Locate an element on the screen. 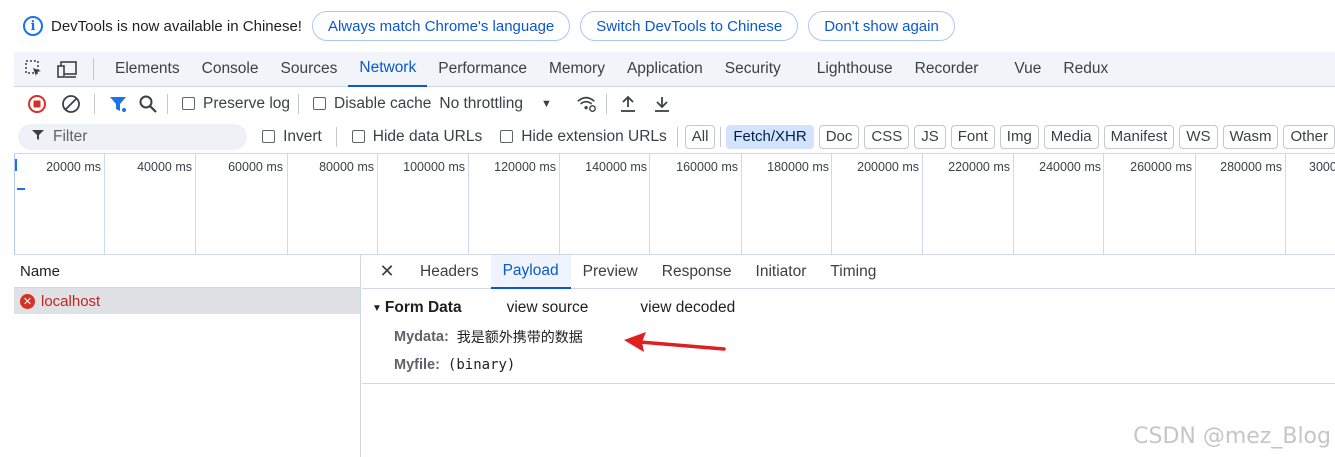 The height and width of the screenshot is (457, 1335). tab-network: Network is located at coordinates (388, 69).